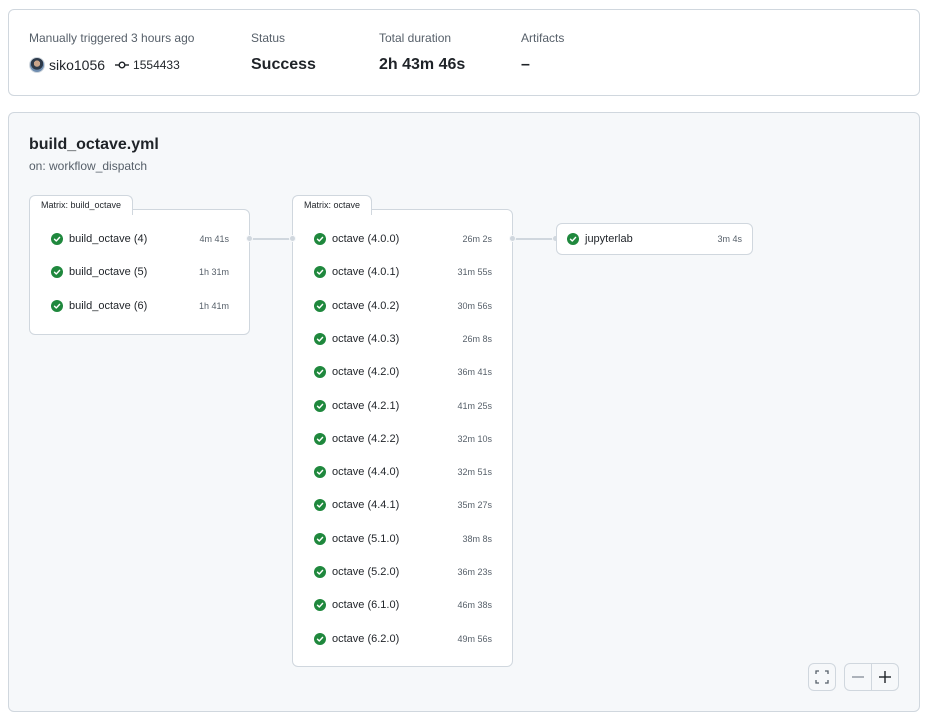 Image resolution: width=927 pixels, height=720 pixels. What do you see at coordinates (402, 572) in the screenshot?
I see `job-row: octave (5.2.0) 36m 23s` at bounding box center [402, 572].